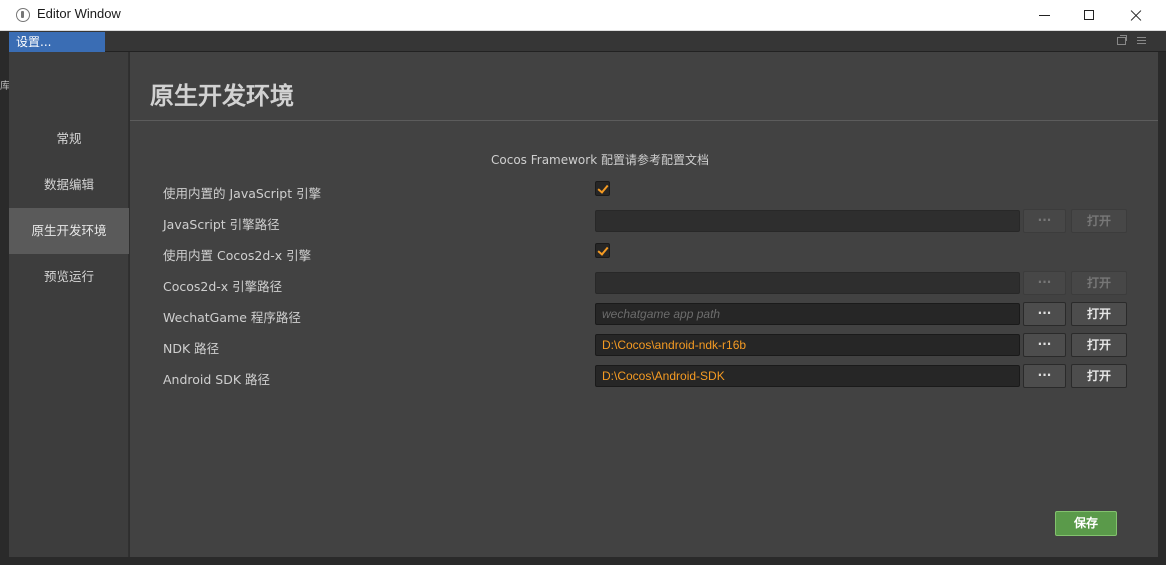 Image resolution: width=1166 pixels, height=565 pixels. What do you see at coordinates (1044, 314) in the screenshot?
I see `wechatgame-path-browse-button: ···` at bounding box center [1044, 314].